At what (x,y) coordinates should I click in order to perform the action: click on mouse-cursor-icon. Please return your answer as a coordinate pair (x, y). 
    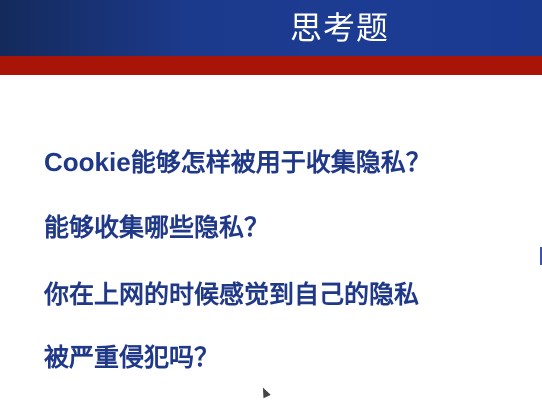
    Looking at the image, I should click on (265, 392).